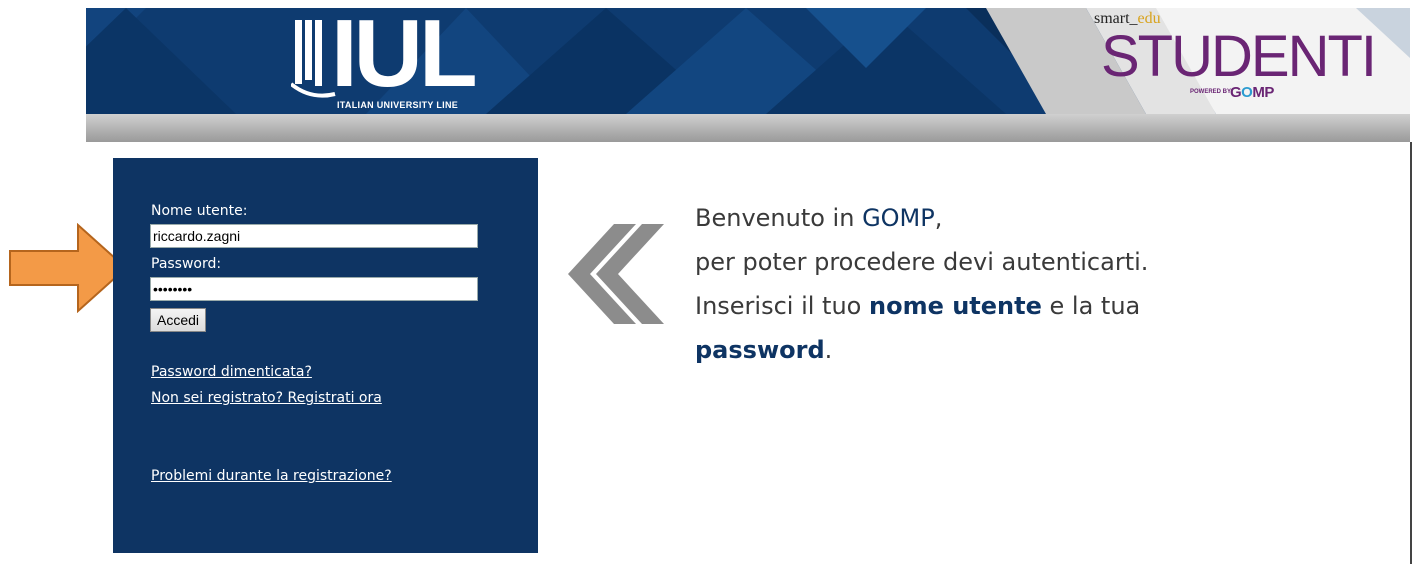  I want to click on right-border, so click(1411, 353).